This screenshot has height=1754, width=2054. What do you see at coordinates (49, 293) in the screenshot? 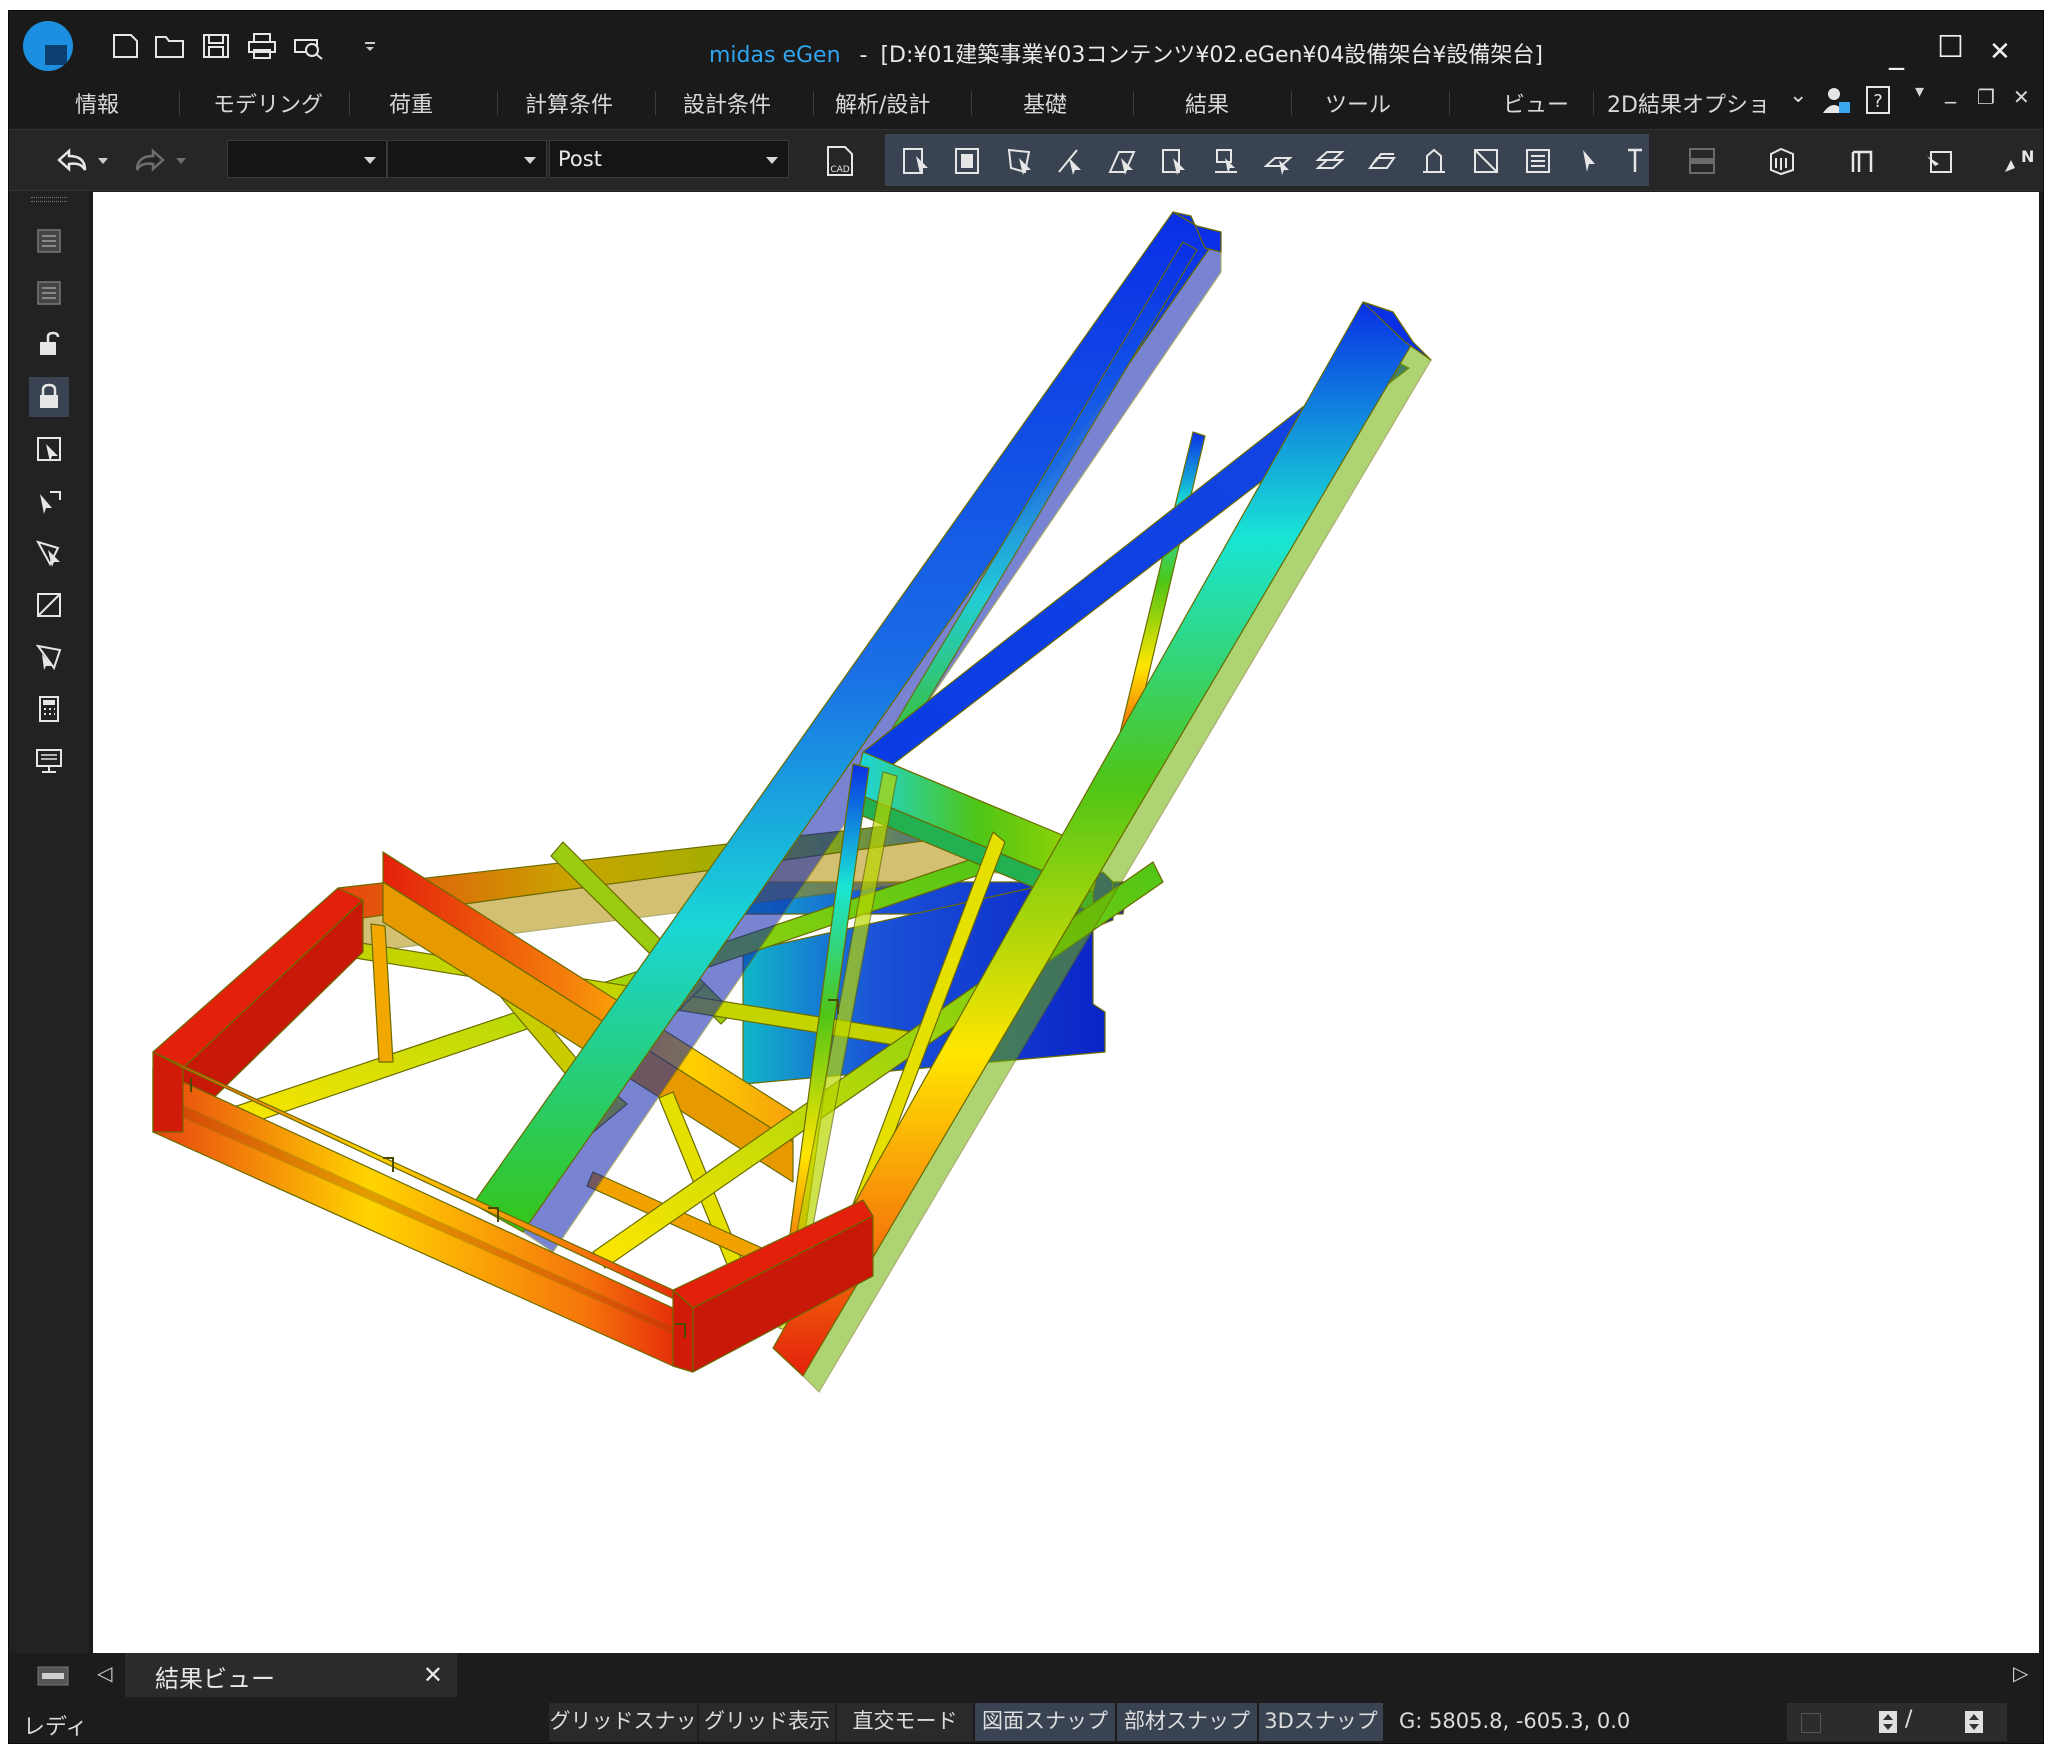
I see `shade-view-icon` at bounding box center [49, 293].